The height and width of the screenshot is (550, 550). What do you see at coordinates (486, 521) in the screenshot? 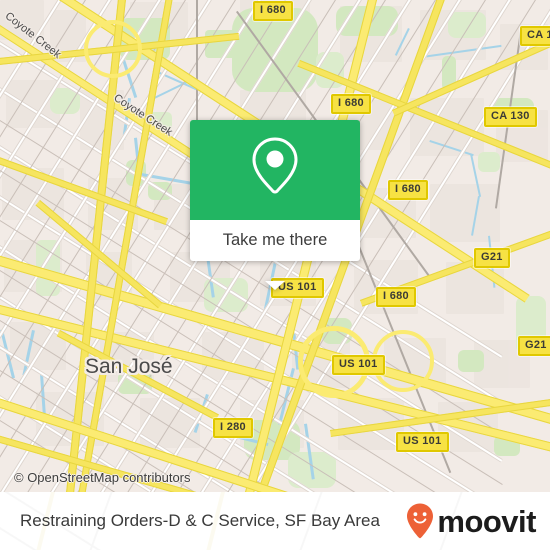
I see `moovit-wordmark: moovit` at bounding box center [486, 521].